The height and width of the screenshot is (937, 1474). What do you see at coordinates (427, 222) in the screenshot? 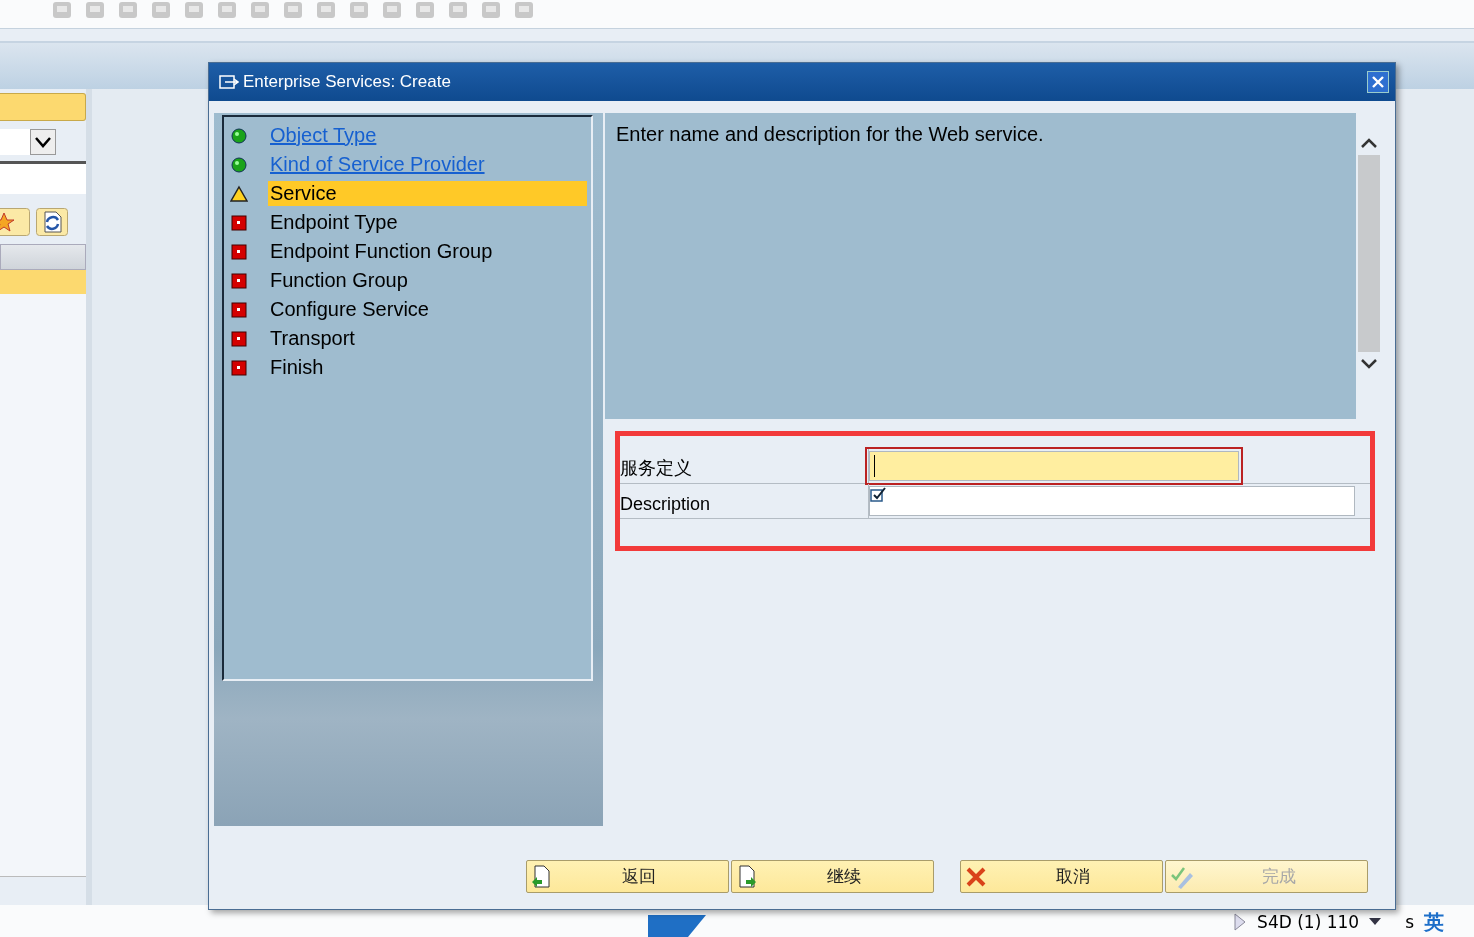
I see `step-item: Endpoint Type` at bounding box center [427, 222].